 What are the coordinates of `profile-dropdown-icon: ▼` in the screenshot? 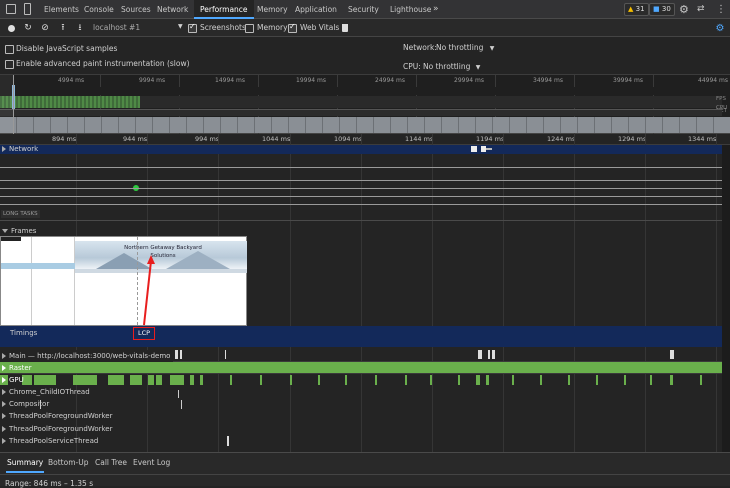 It's located at (180, 26).